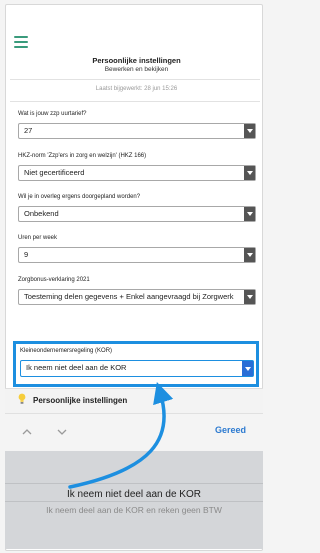 The height and width of the screenshot is (553, 320). I want to click on field-hourly-rate: Wat is jouw zzp uurtarief? 27, so click(137, 125).